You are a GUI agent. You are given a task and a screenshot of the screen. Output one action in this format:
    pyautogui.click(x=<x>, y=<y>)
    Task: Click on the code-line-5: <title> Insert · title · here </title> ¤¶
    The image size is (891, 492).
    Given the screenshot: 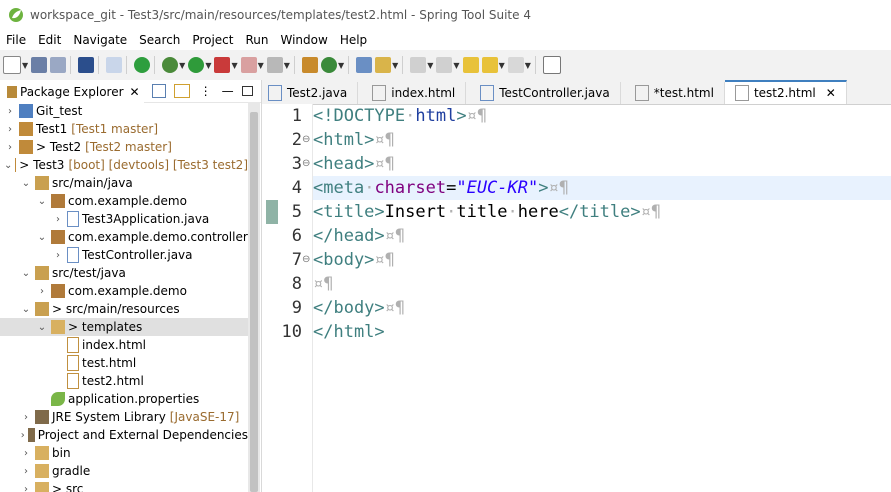 What is the action you would take?
    pyautogui.click(x=602, y=212)
    